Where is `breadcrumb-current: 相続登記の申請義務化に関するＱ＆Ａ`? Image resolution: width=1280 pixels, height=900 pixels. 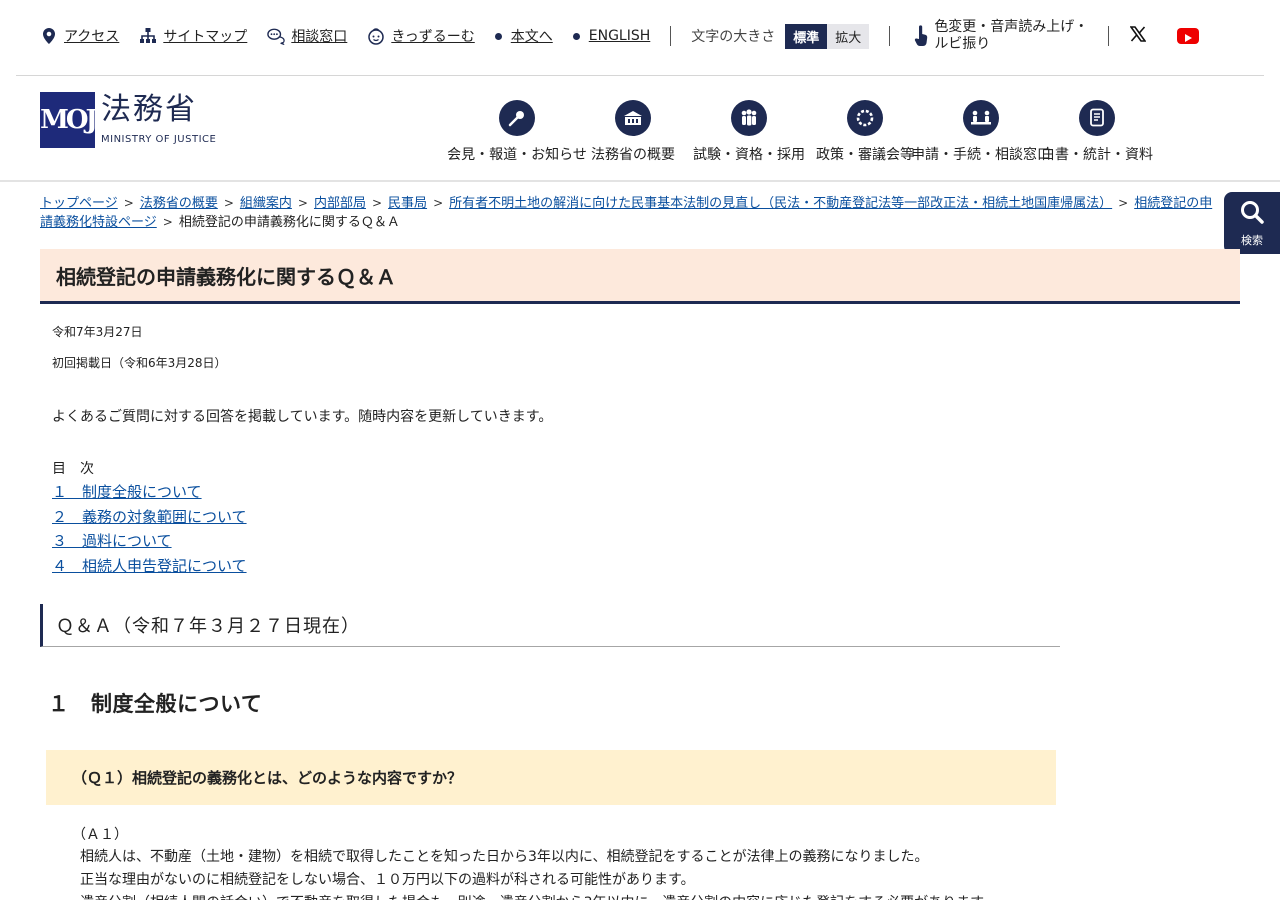 breadcrumb-current: 相続登記の申請義務化に関するＱ＆Ａ is located at coordinates (289, 222).